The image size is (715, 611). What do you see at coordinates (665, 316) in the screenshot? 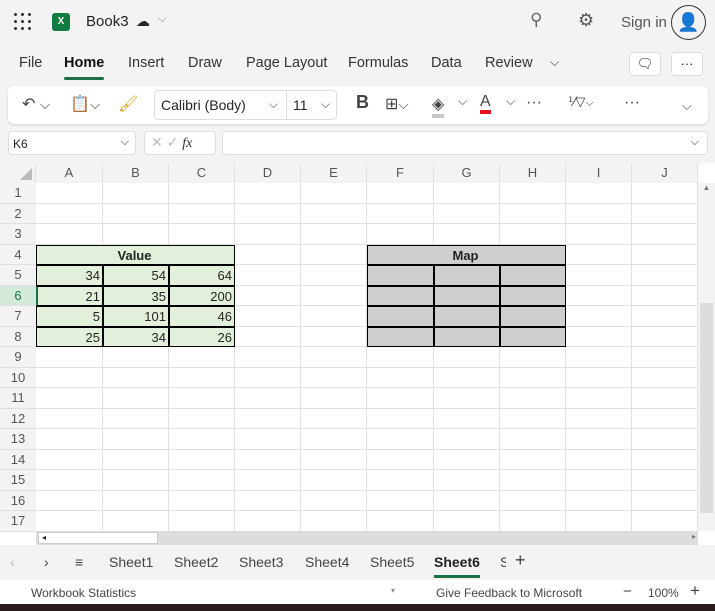
I see `cell-J7` at bounding box center [665, 316].